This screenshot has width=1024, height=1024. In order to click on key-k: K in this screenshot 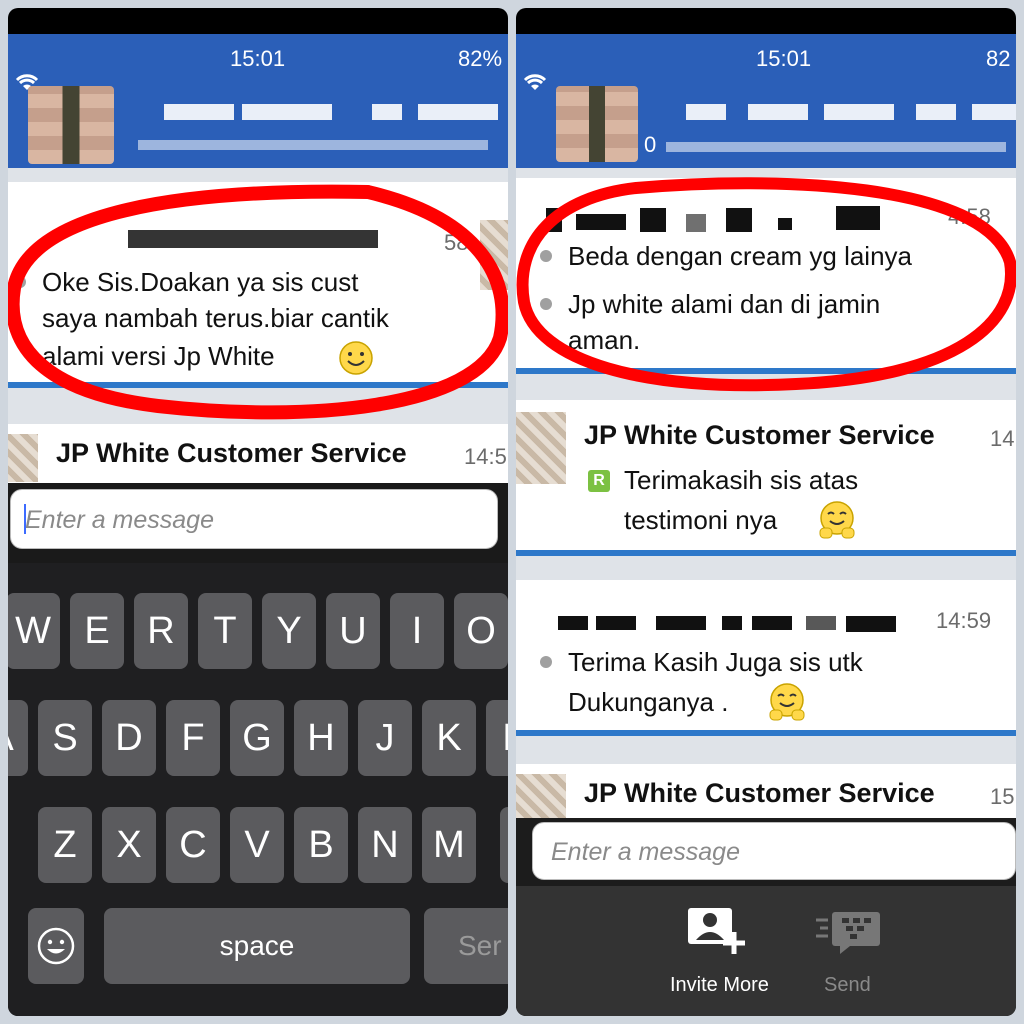, I will do `click(449, 738)`.